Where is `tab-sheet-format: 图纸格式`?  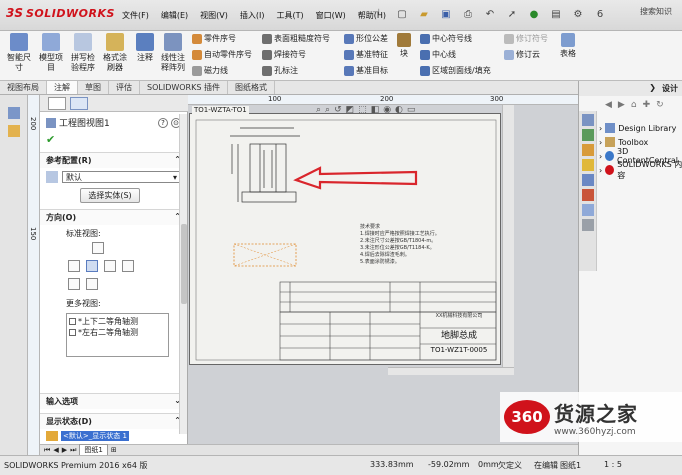
tab-sheet-format: 图纸格式 is located at coordinates (251, 87).